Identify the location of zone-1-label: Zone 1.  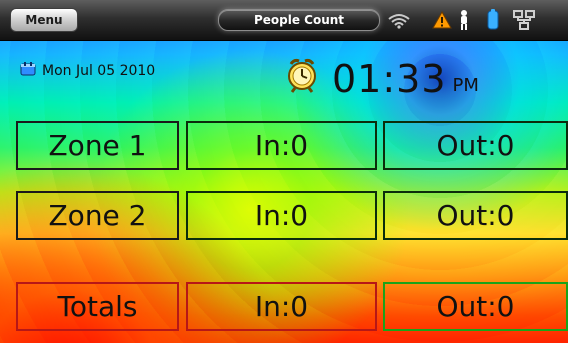
(97, 145).